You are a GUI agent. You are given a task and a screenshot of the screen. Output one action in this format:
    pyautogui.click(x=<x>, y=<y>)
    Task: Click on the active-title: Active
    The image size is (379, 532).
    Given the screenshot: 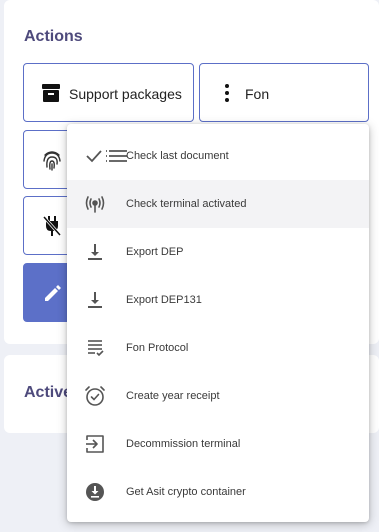 What is the action you would take?
    pyautogui.click(x=48, y=392)
    